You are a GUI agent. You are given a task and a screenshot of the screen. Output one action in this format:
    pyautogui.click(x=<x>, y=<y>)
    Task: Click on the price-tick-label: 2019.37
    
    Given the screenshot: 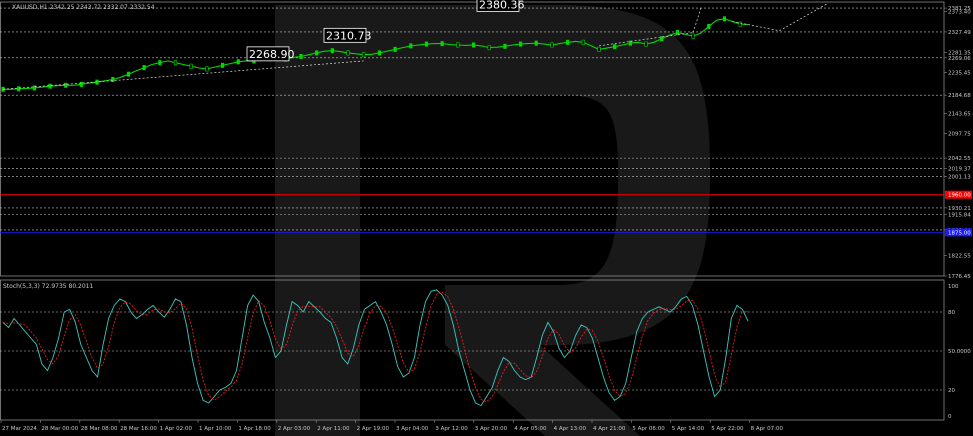 What is the action you would take?
    pyautogui.click(x=959, y=169)
    